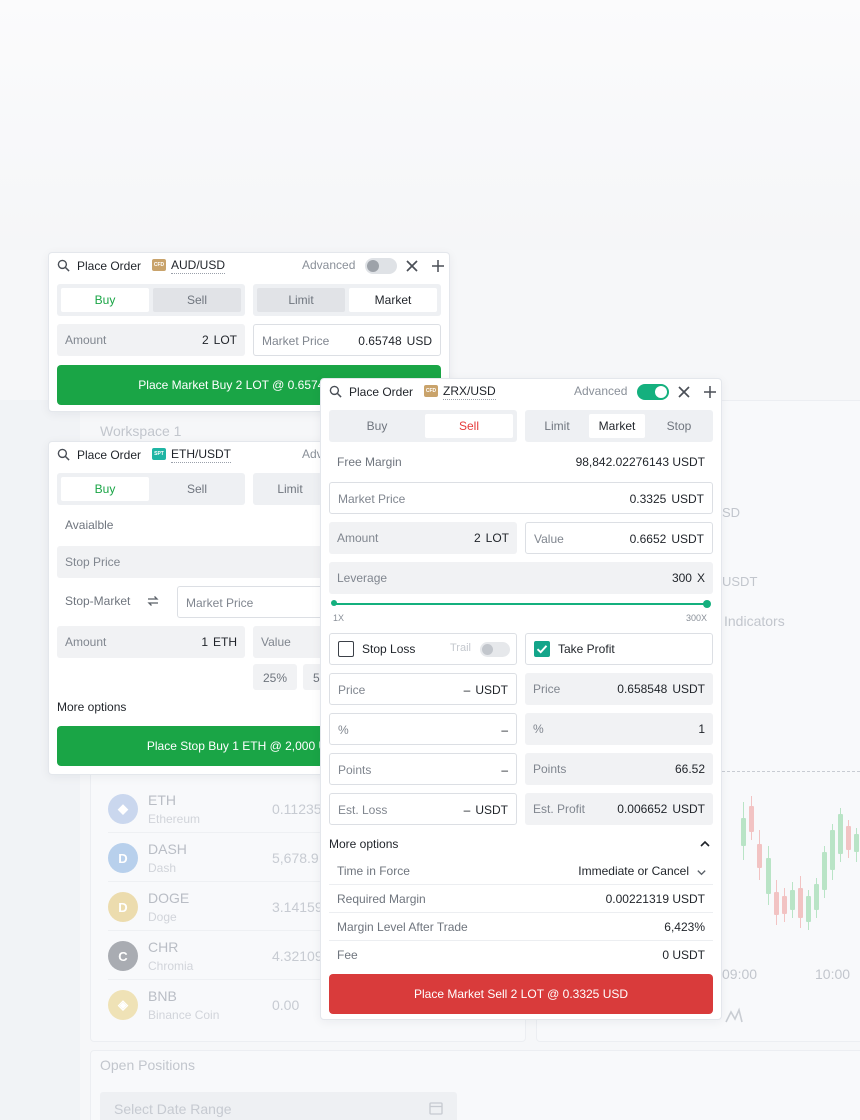 The height and width of the screenshot is (1120, 860). Describe the element at coordinates (681, 578) in the screenshot. I see `leverage-value: 300` at that location.